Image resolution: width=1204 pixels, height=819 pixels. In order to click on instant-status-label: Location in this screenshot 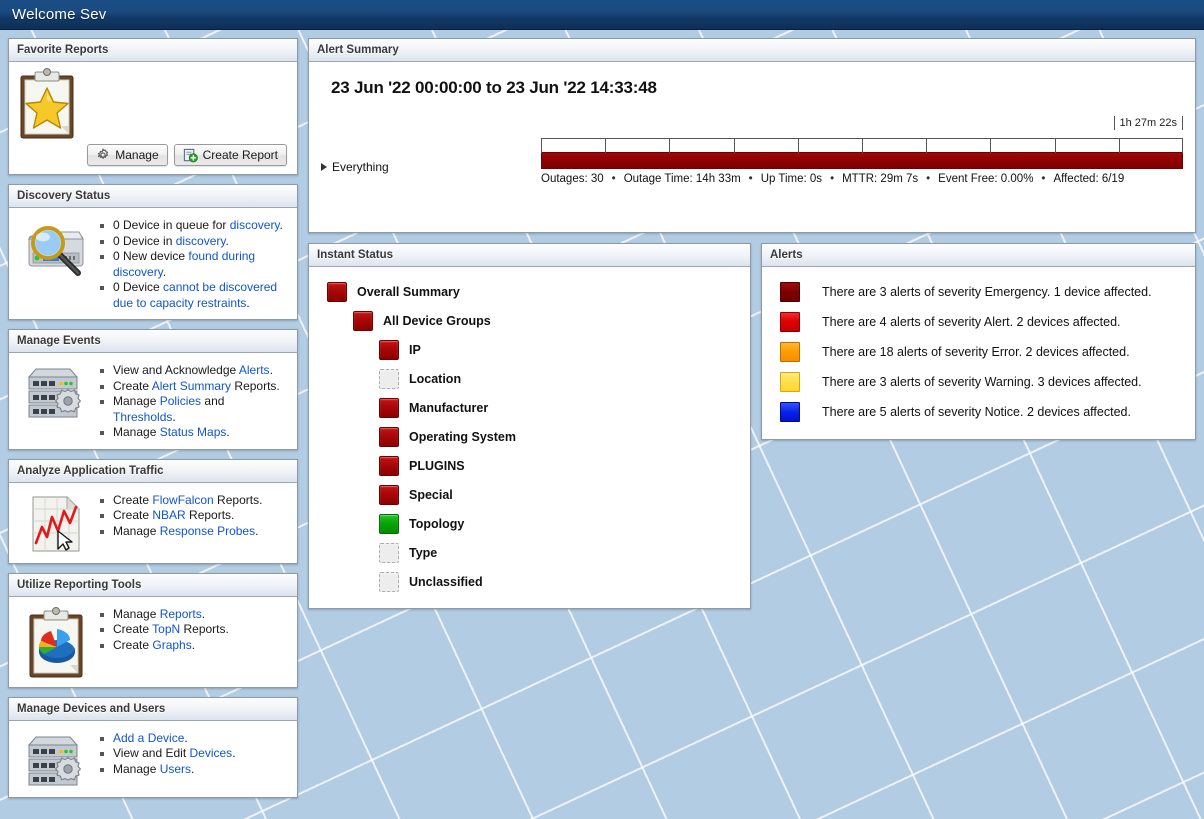, I will do `click(435, 378)`.